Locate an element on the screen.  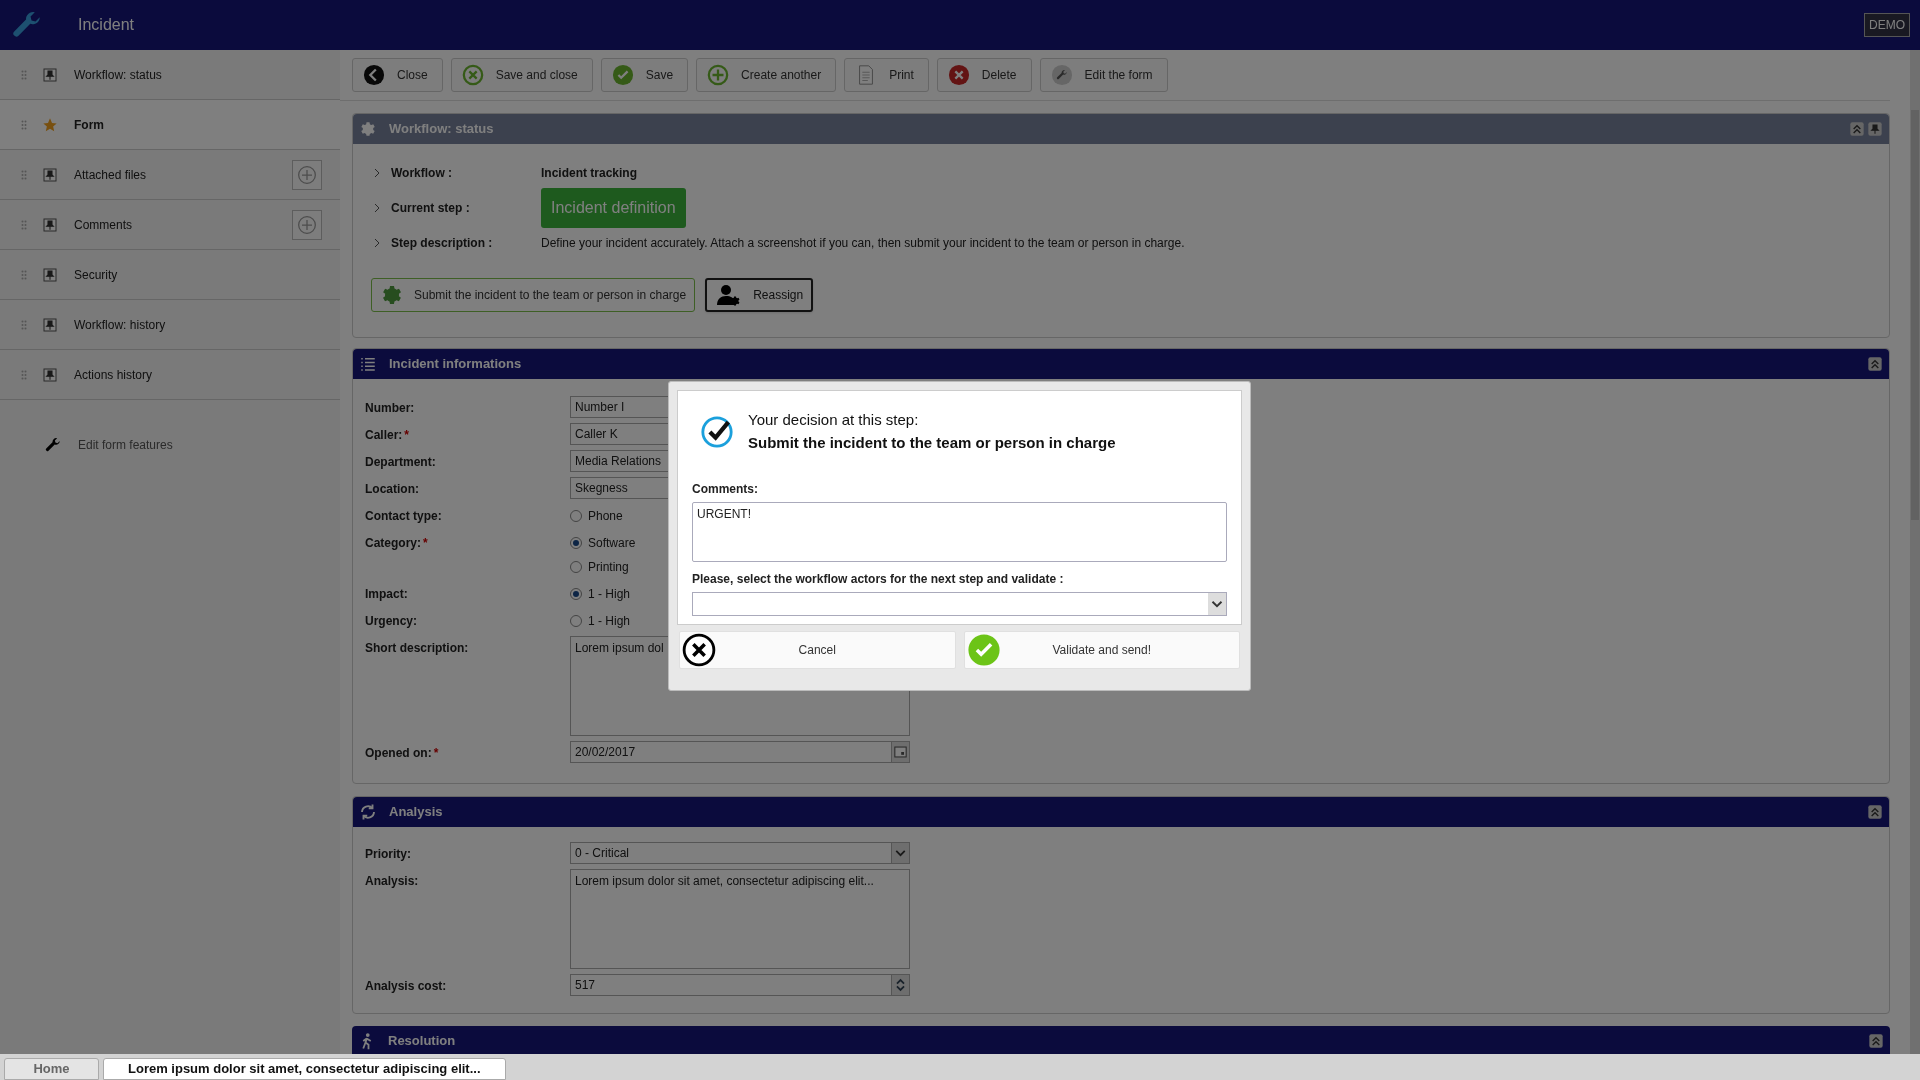
field-label: Workflow : is located at coordinates (422, 173).